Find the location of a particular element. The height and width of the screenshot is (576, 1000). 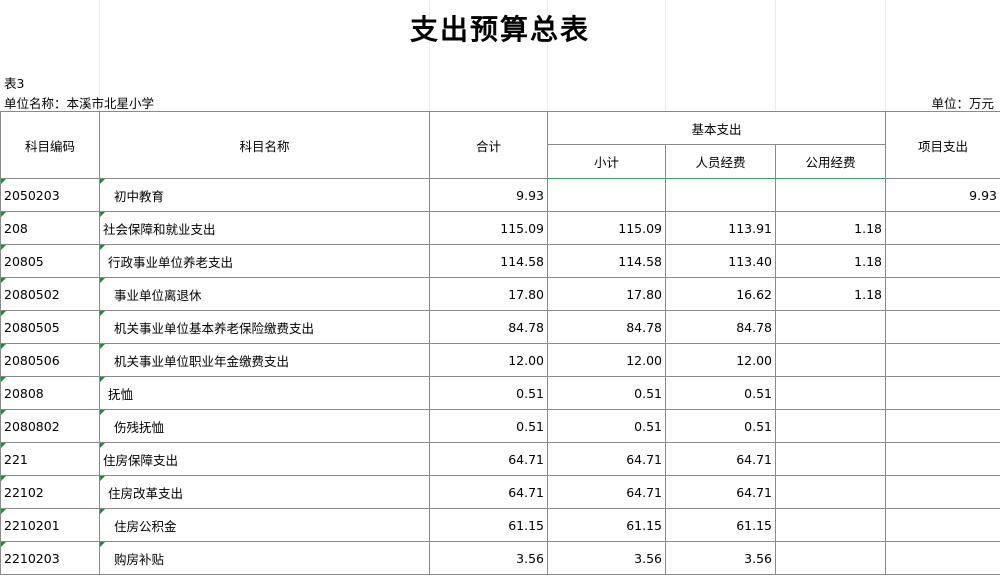

subtotal-cell: 115.09 is located at coordinates (606, 228).